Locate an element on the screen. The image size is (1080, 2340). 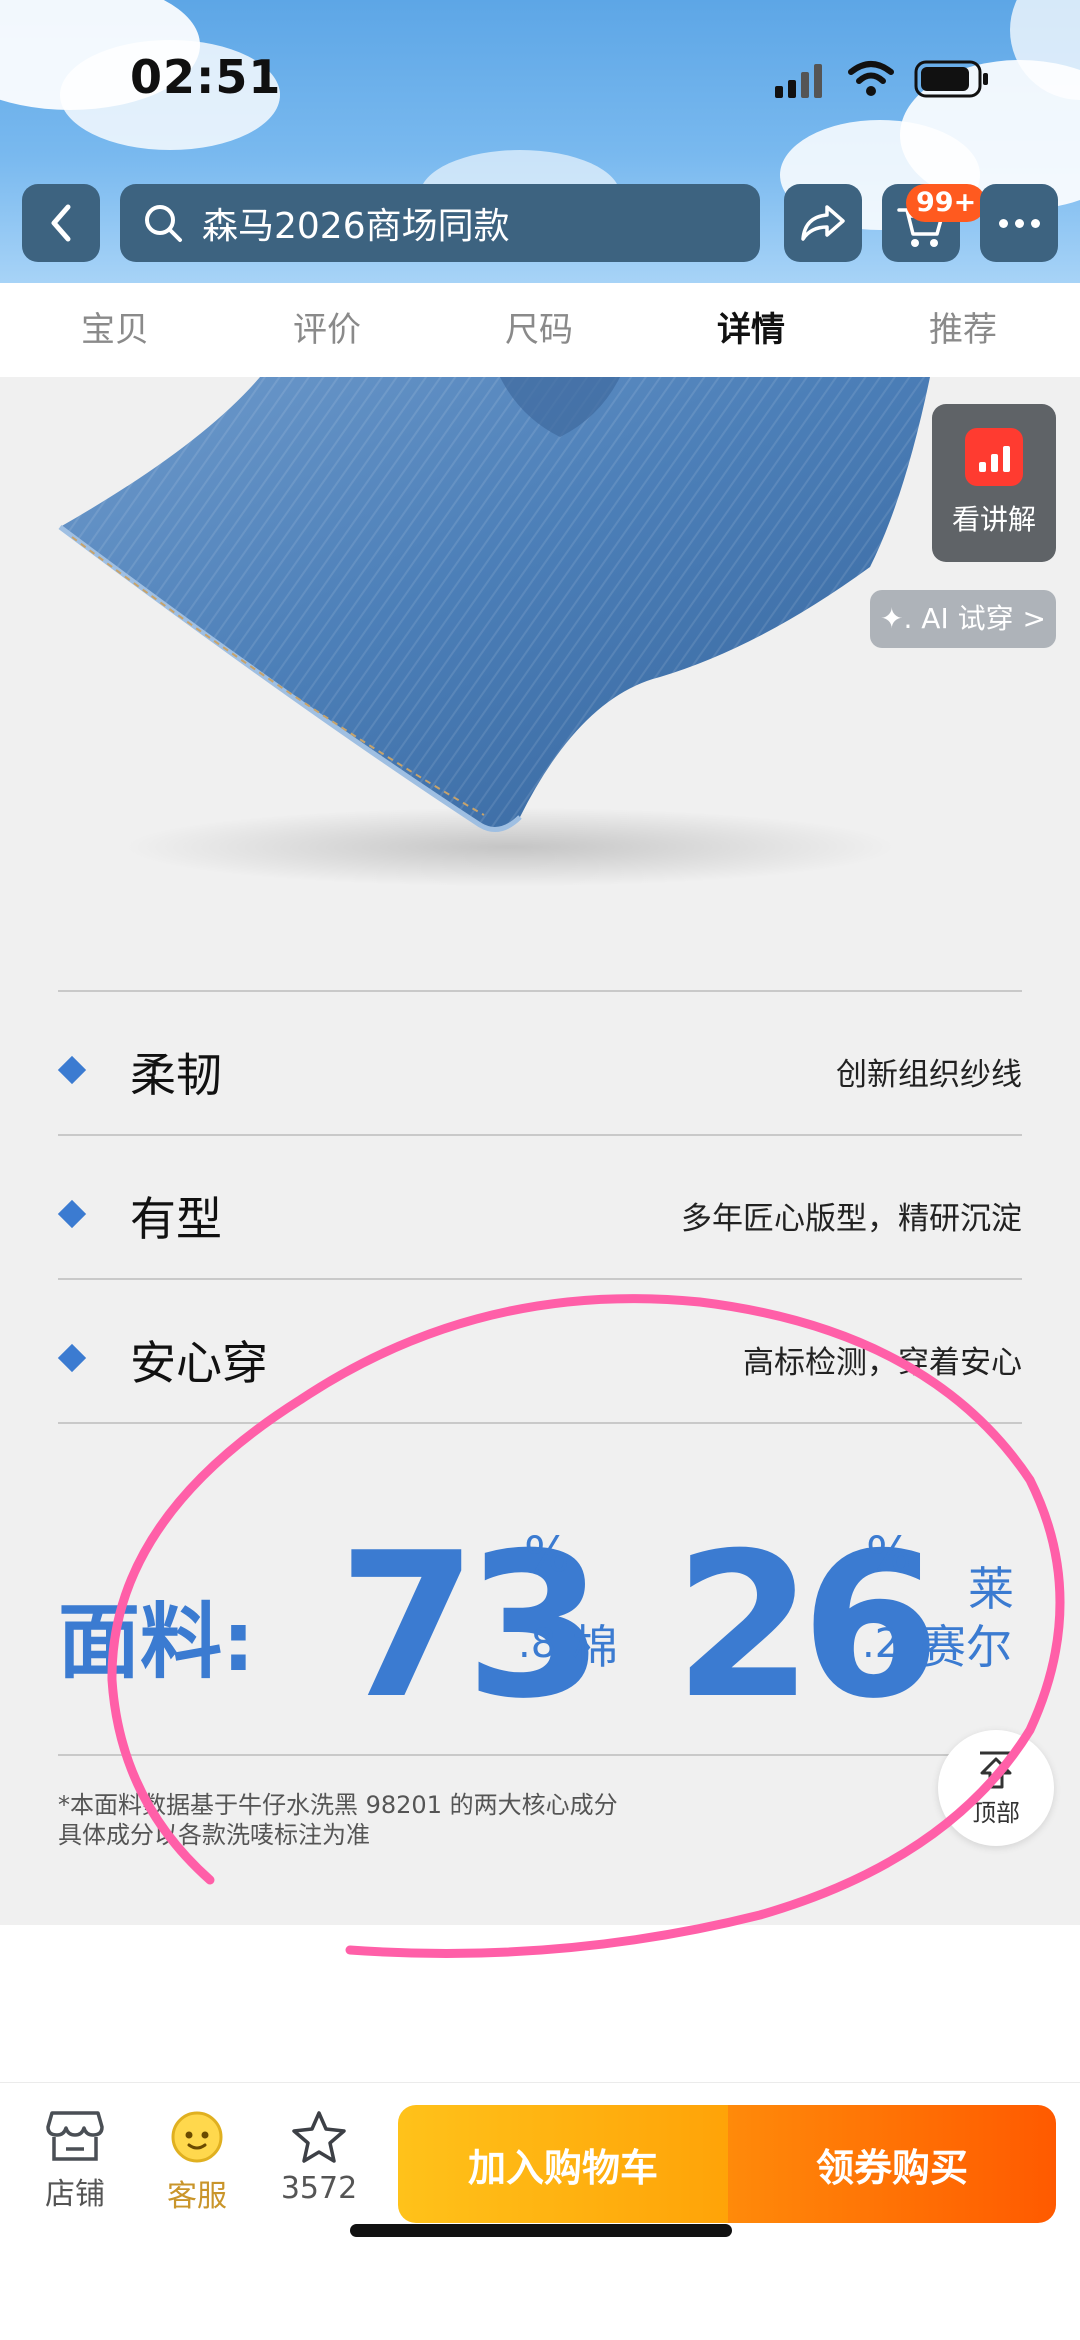
cellular-signal-icon is located at coordinates (801, 80).